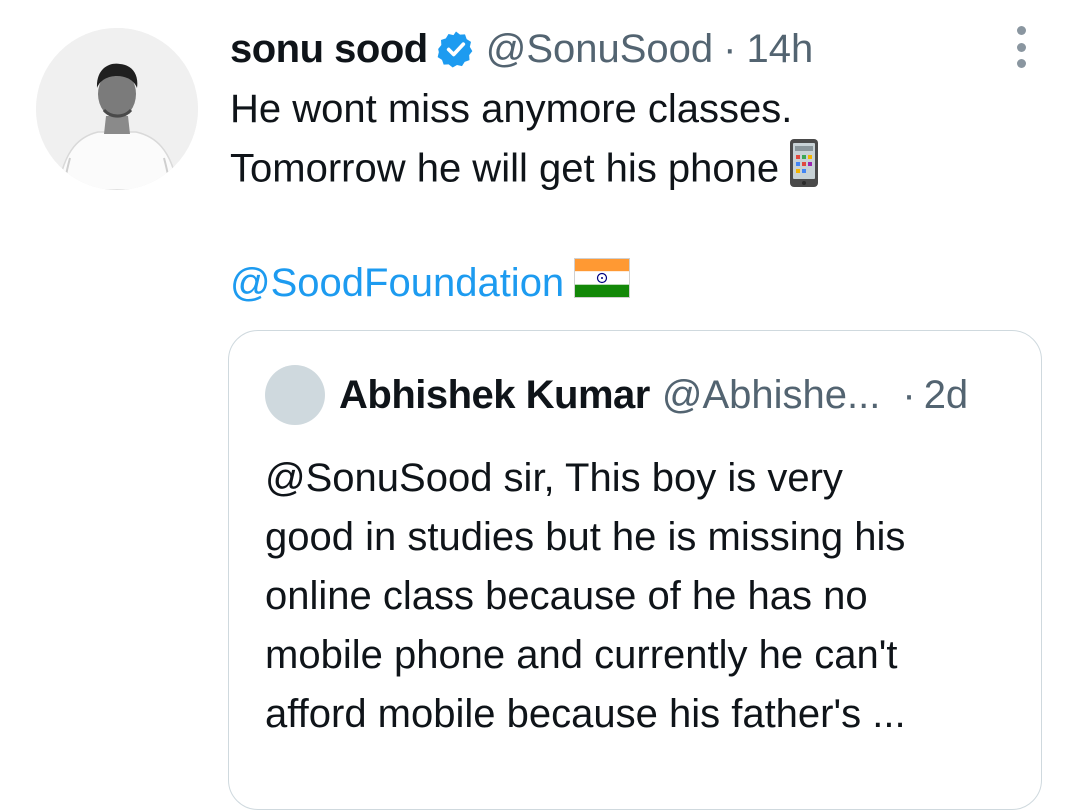 The height and width of the screenshot is (810, 1080). I want to click on tweet-text-line: He wont miss anymore classes., so click(511, 109).